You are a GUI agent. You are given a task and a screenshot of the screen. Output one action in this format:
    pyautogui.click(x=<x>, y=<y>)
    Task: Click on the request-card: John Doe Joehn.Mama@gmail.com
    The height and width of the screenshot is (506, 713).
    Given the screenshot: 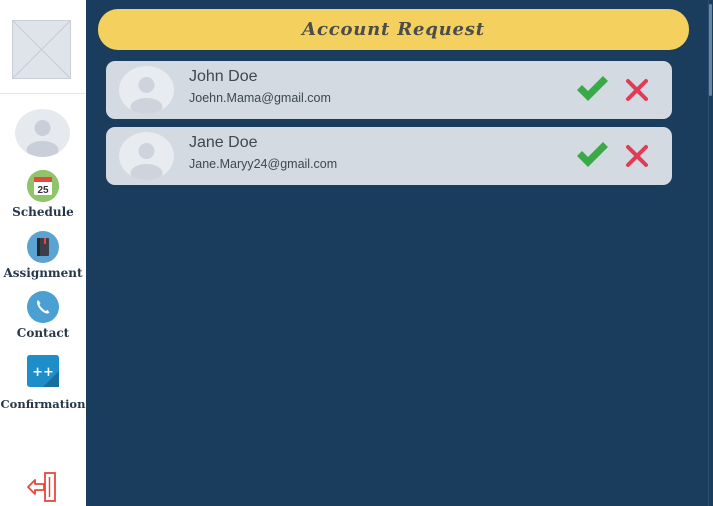 What is the action you would take?
    pyautogui.click(x=389, y=90)
    